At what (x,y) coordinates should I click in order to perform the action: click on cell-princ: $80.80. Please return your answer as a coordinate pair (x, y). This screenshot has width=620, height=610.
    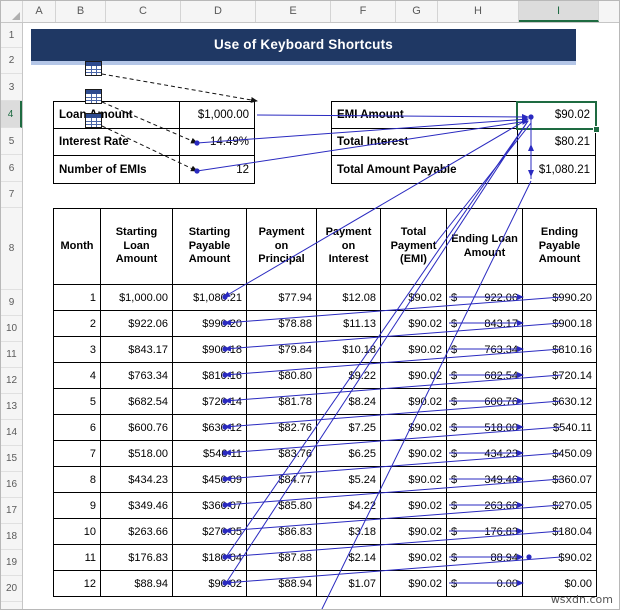
    Looking at the image, I should click on (281, 375).